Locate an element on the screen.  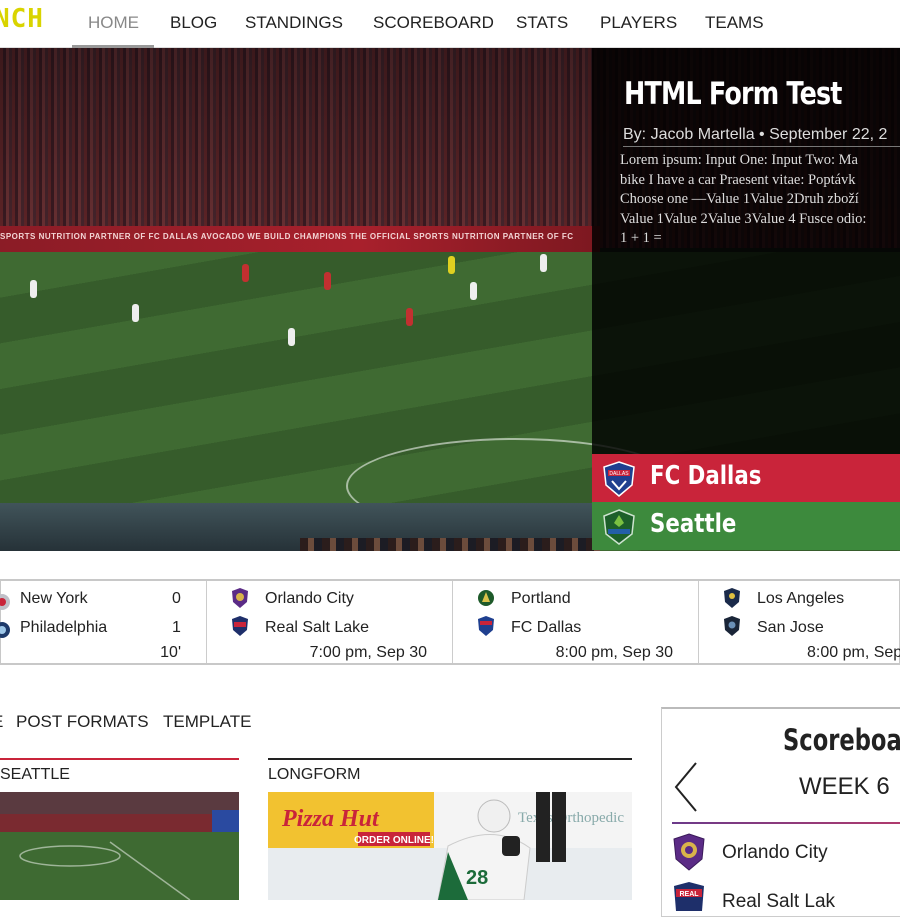
ticker-time: 8:00 pm, Sep is located at coordinates (853, 652).